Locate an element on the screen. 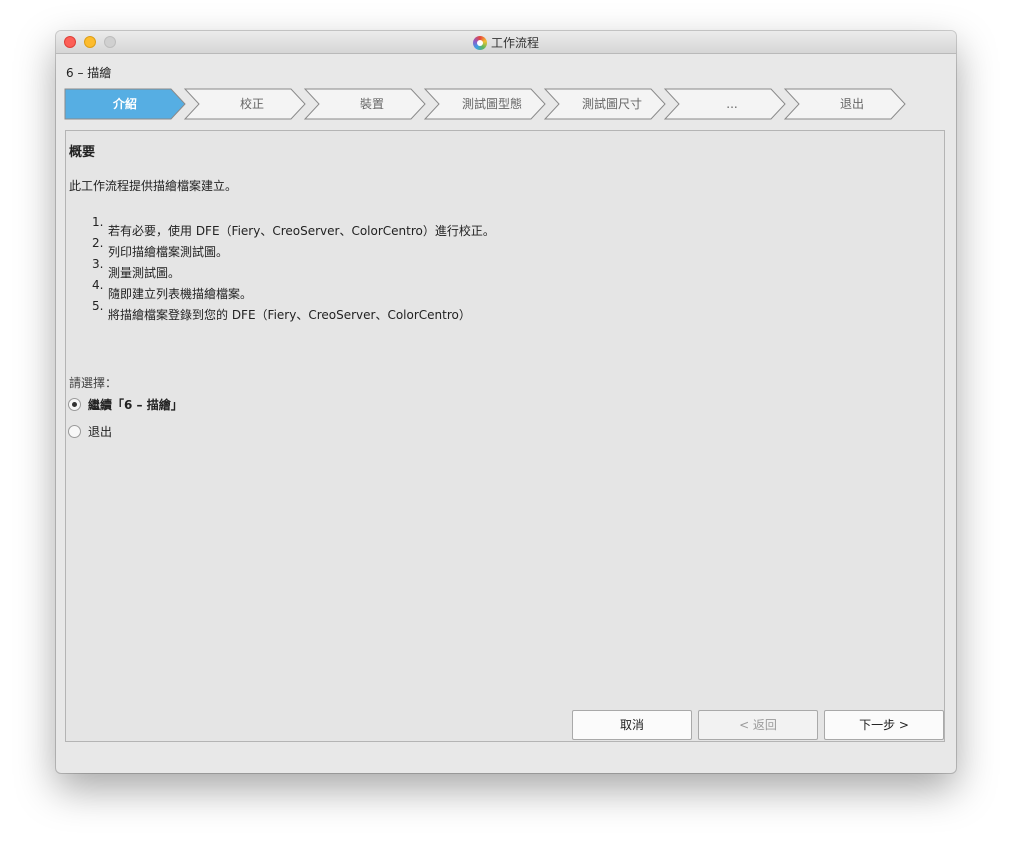 This screenshot has width=1012, height=854. step-device: 裝置 is located at coordinates (372, 104).